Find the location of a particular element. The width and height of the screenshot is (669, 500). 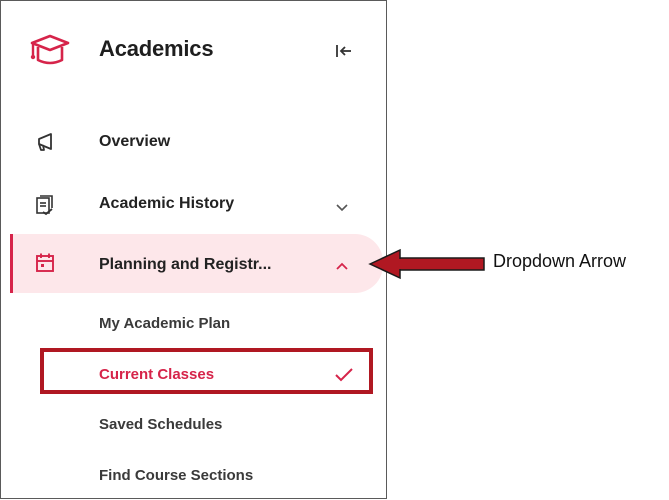

annotation-arrow is located at coordinates (427, 264).